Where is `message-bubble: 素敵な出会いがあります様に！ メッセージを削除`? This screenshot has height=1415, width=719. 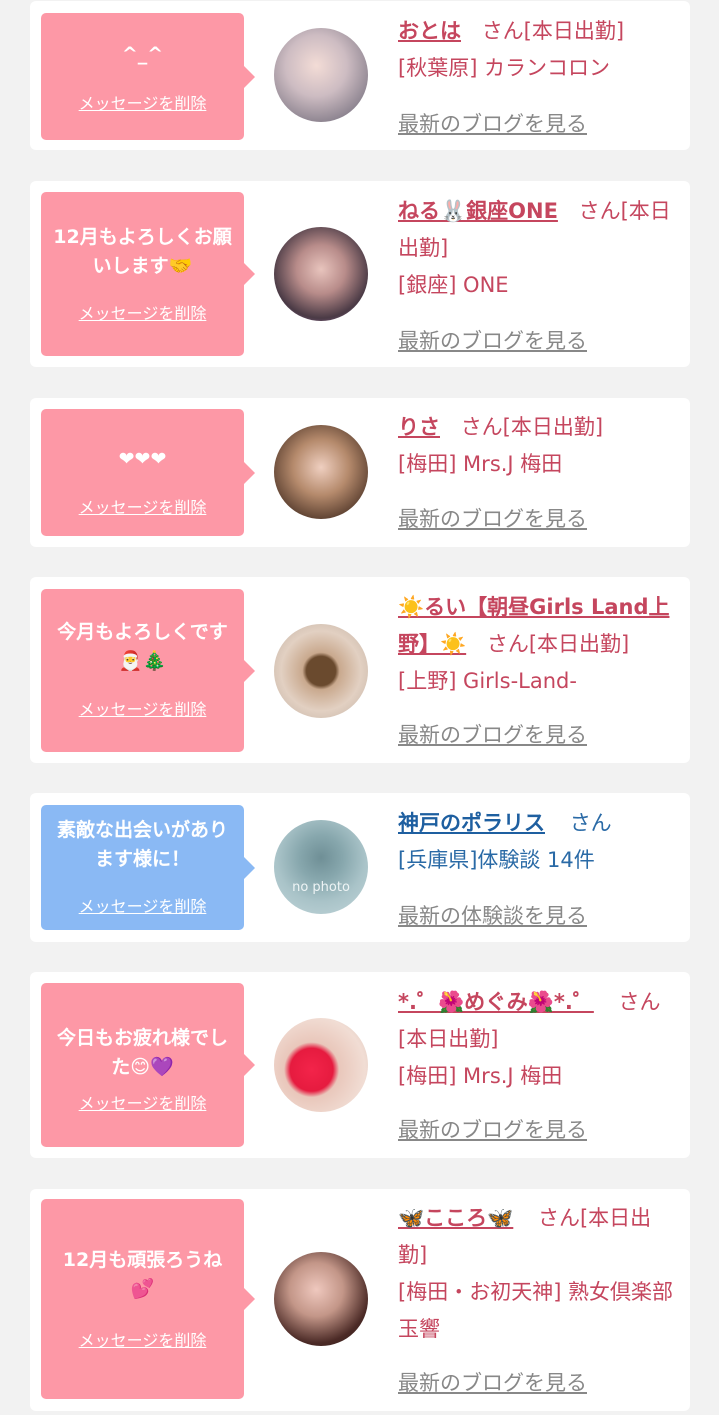 message-bubble: 素敵な出会いがあります様に！ メッセージを削除 is located at coordinates (148, 867).